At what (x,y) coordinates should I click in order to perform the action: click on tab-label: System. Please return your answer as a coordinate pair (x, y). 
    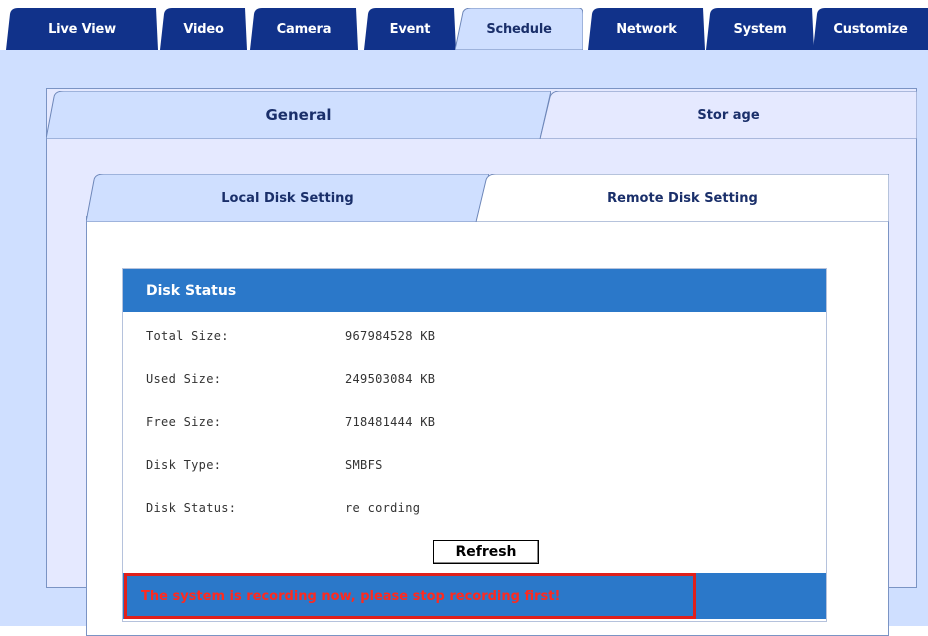
    Looking at the image, I should click on (760, 29).